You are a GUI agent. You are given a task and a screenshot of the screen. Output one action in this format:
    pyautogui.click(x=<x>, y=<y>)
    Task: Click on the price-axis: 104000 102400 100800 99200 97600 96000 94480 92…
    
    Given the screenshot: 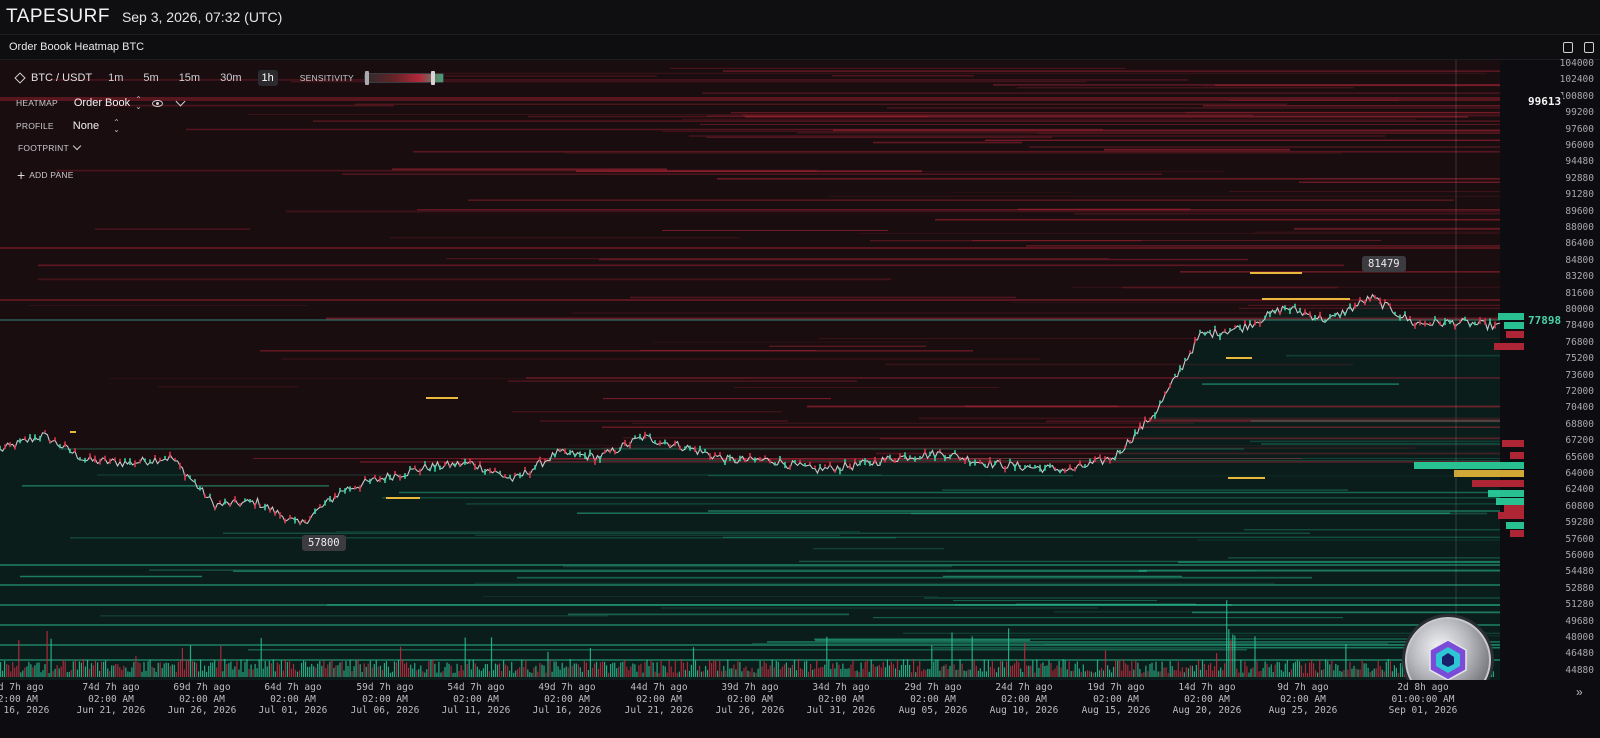 What is the action you would take?
    pyautogui.click(x=1565, y=379)
    